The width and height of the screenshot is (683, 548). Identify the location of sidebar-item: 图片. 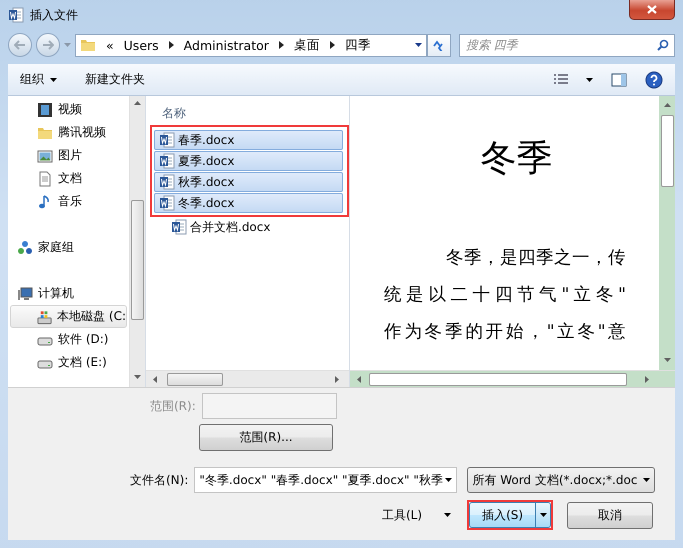
(68, 155).